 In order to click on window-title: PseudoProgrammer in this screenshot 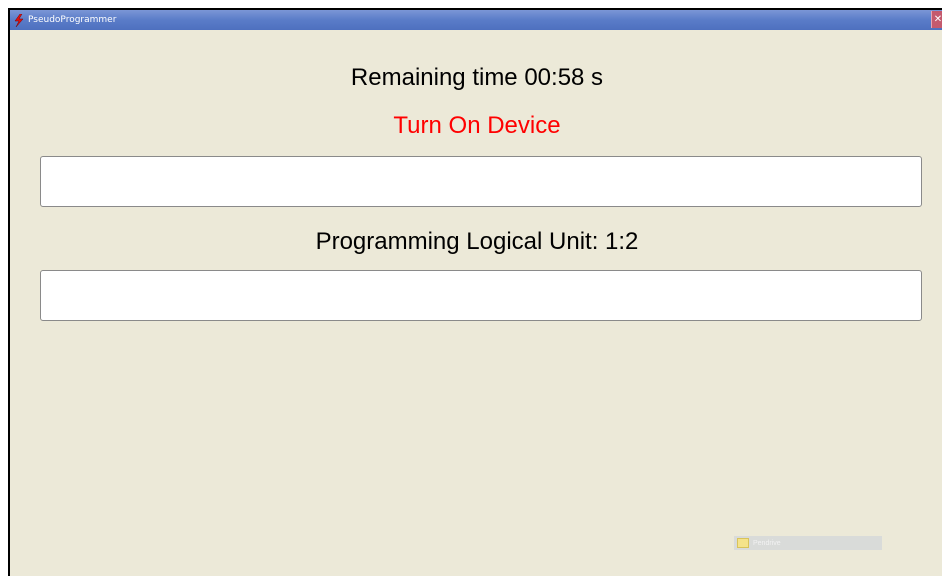, I will do `click(72, 20)`.